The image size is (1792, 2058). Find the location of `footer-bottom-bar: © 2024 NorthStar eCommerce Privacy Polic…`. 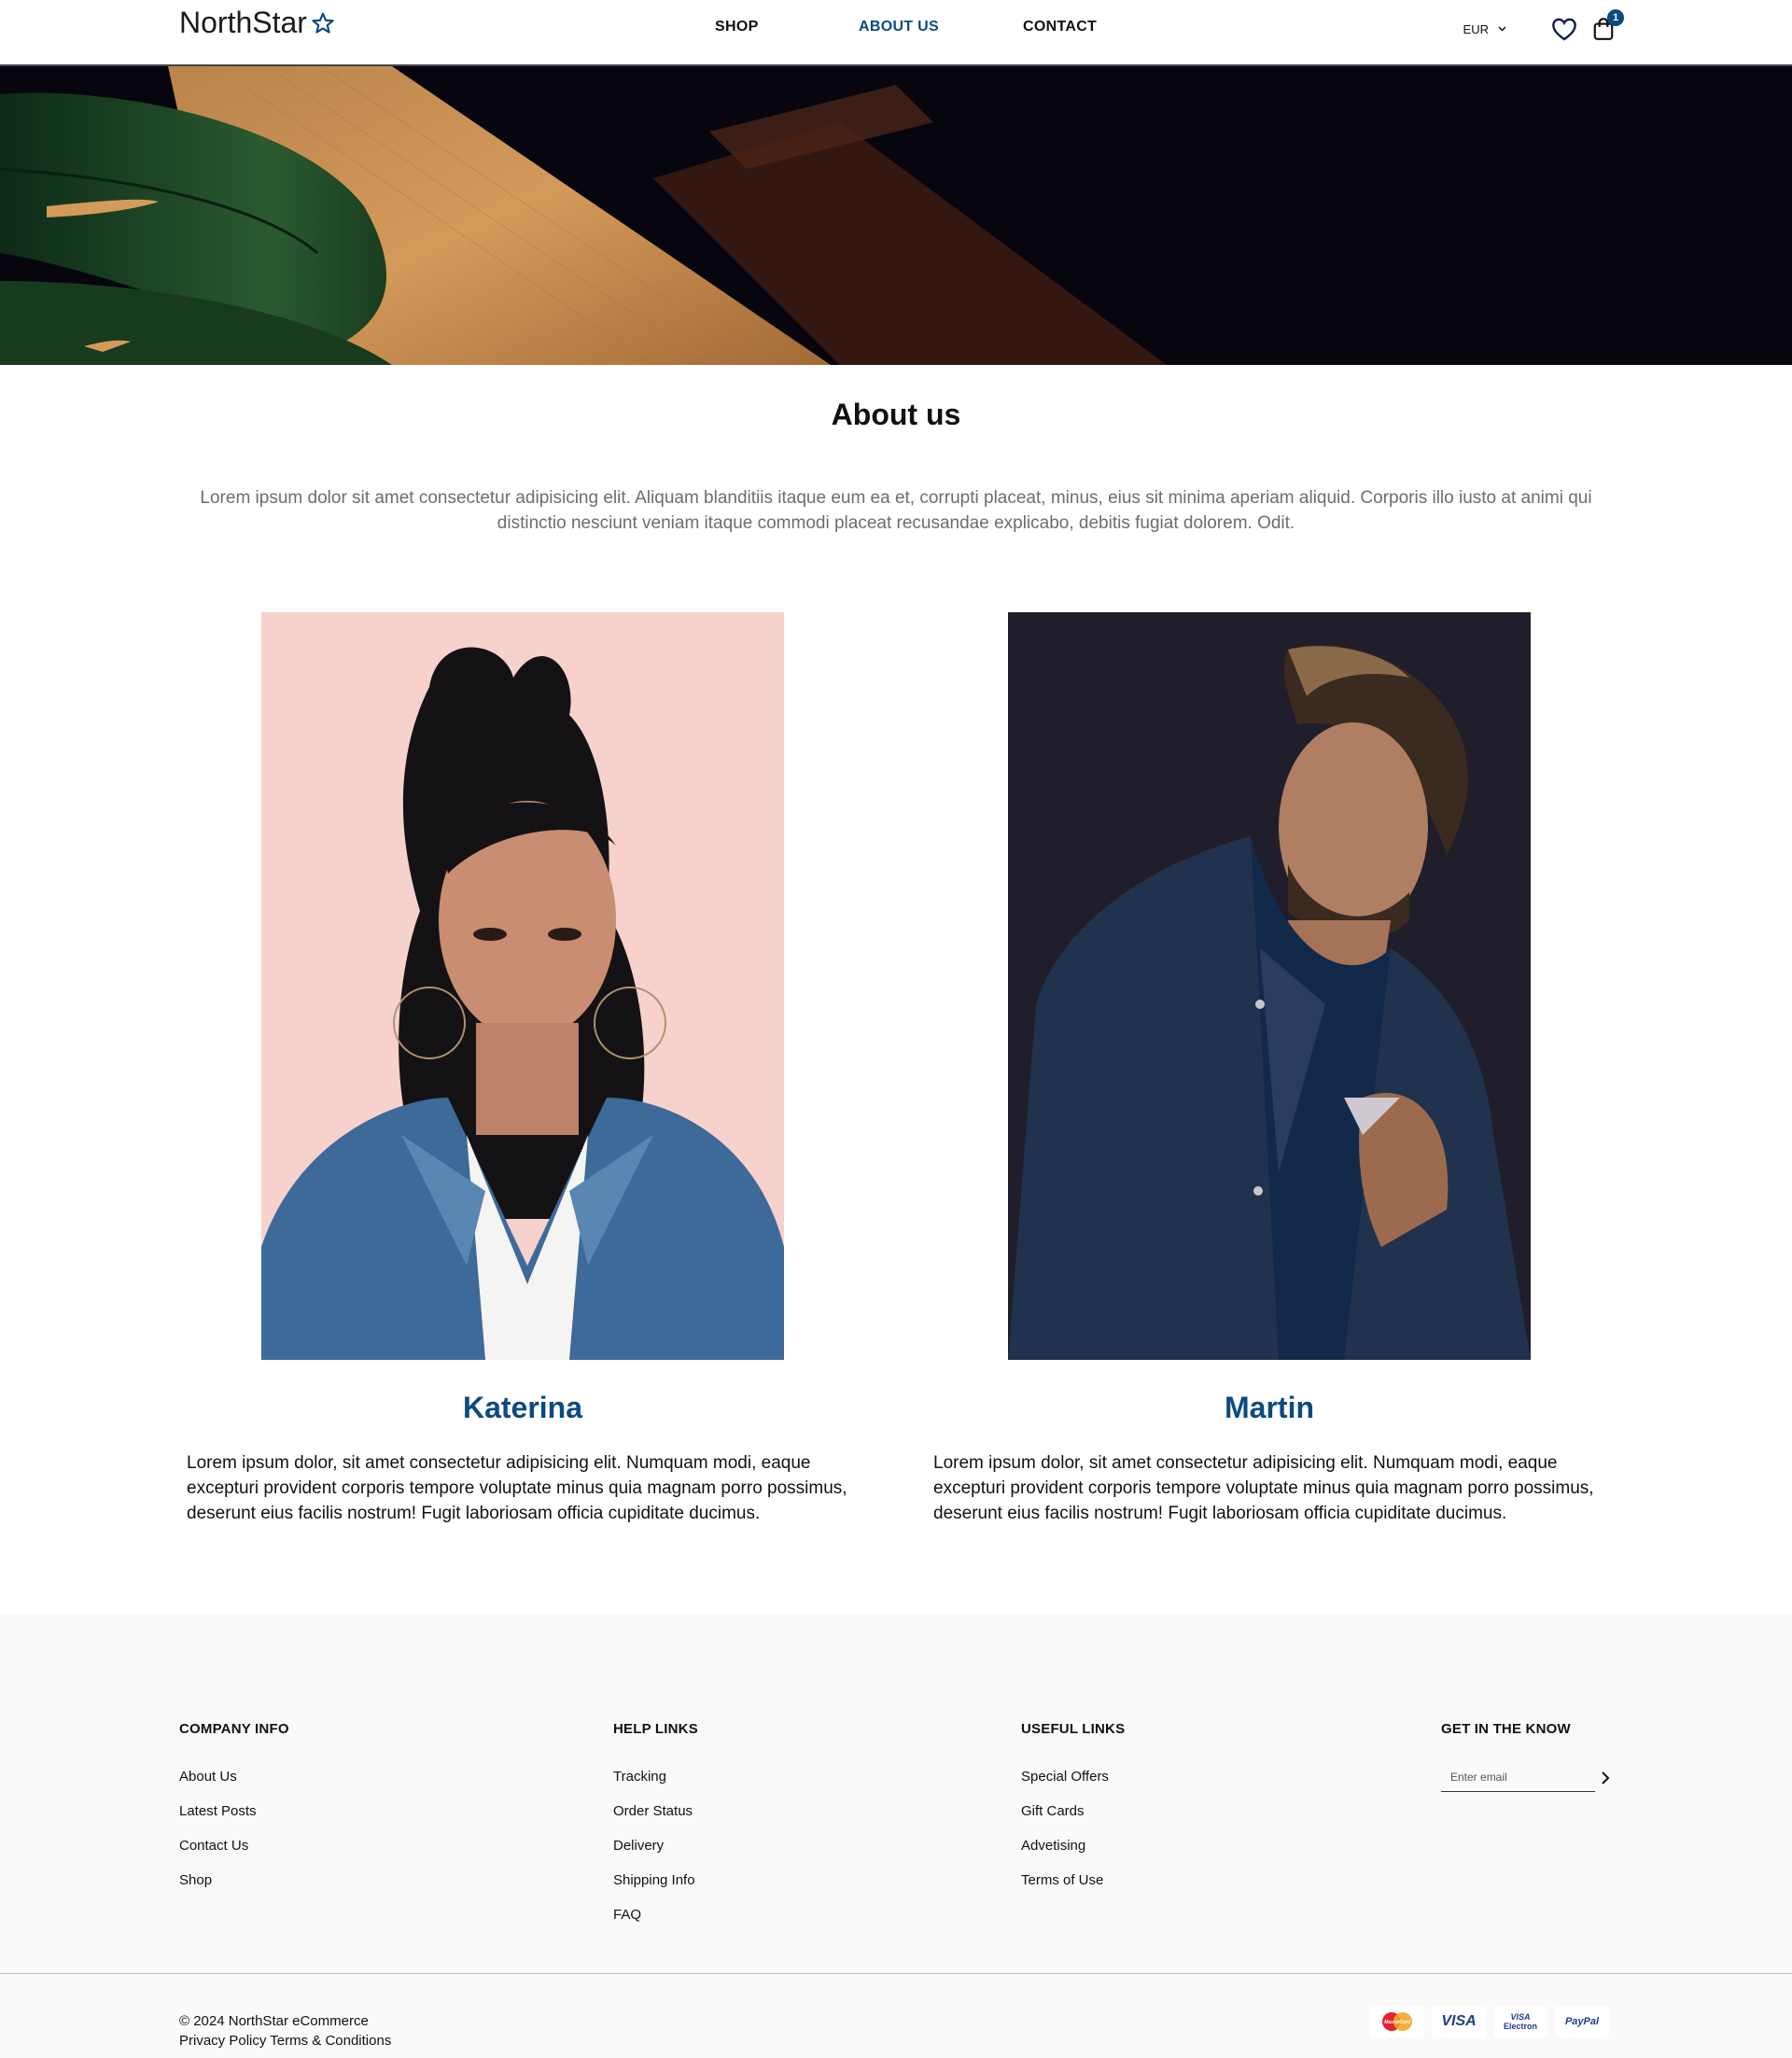

footer-bottom-bar: © 2024 NorthStar eCommerce Privacy Polic… is located at coordinates (896, 2015).